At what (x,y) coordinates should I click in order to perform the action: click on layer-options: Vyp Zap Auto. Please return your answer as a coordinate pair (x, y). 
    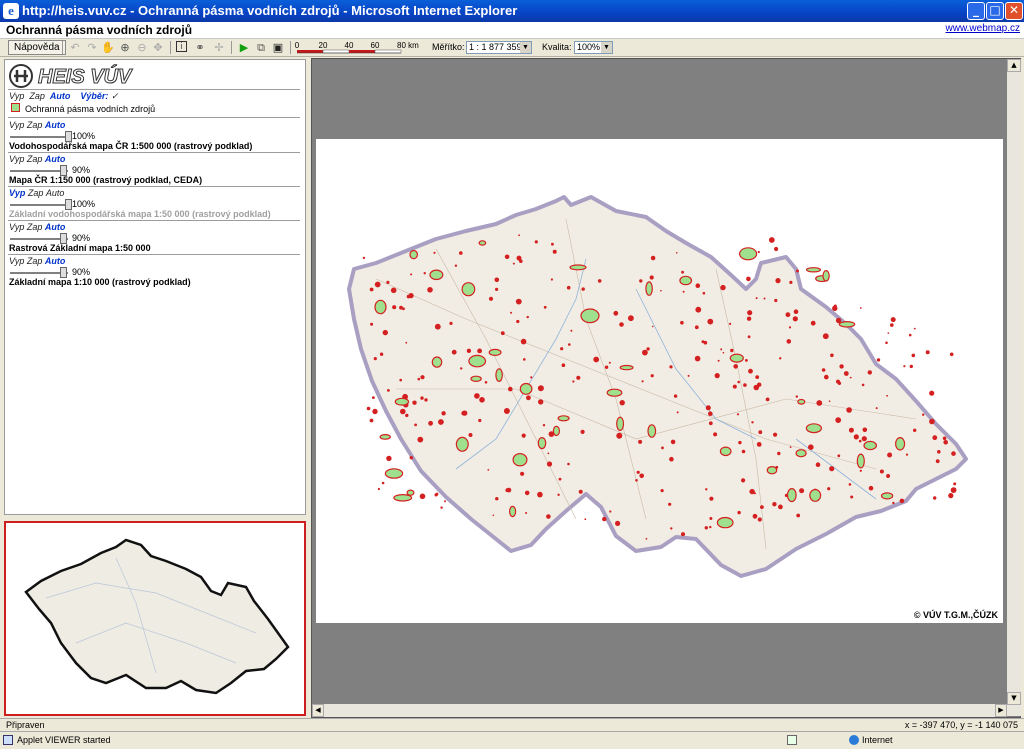
    Looking at the image, I should click on (37, 227).